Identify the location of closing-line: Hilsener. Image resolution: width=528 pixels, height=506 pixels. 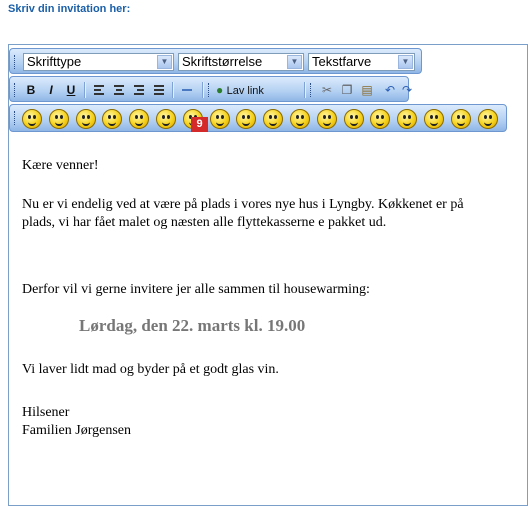
(46, 412).